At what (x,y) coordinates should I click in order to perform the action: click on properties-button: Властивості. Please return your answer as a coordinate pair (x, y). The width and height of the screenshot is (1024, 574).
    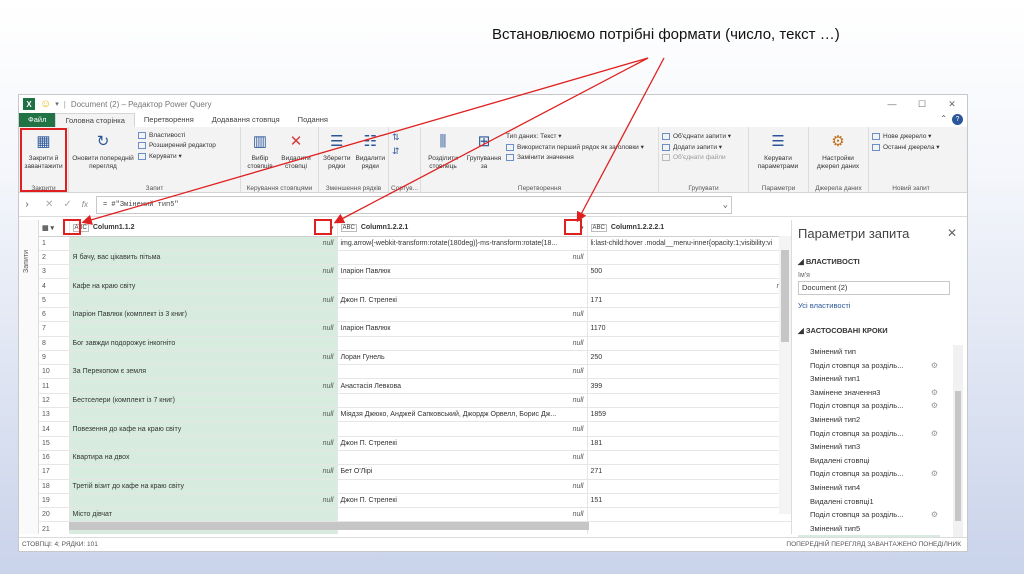
    Looking at the image, I should click on (177, 135).